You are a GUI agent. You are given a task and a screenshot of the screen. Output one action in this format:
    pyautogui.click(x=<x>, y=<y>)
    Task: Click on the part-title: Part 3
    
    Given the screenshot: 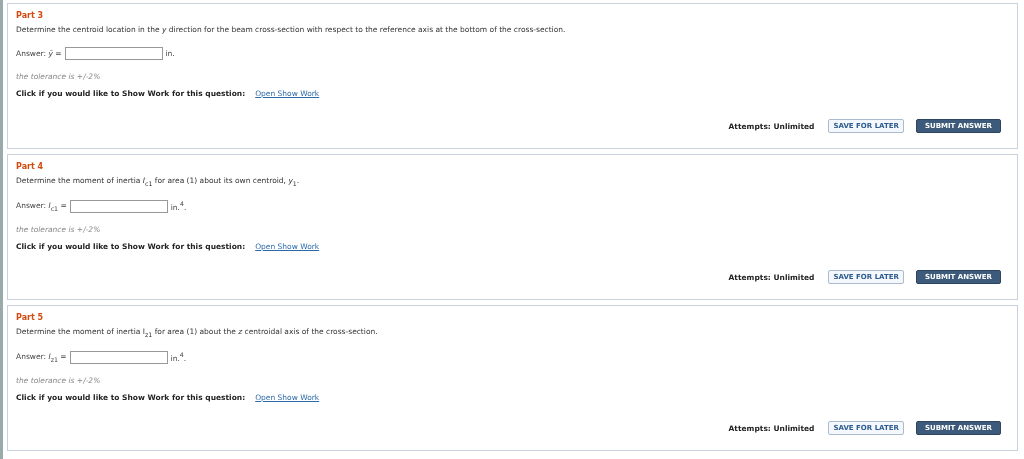 What is the action you would take?
    pyautogui.click(x=30, y=15)
    